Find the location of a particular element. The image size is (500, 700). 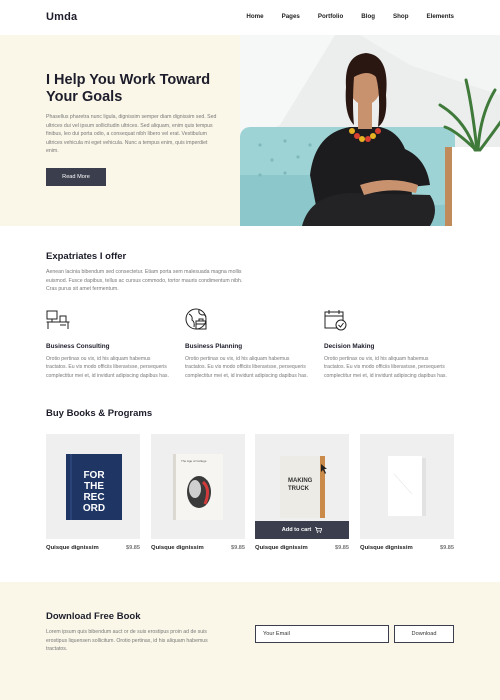

book-card: FOR THE REC ORD is located at coordinates (93, 486).